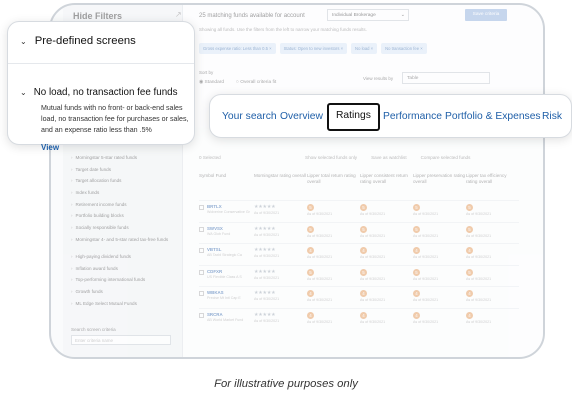 Image resolution: width=572 pixels, height=402 pixels. What do you see at coordinates (126, 173) in the screenshot?
I see `sidebar-item: › Target date funds` at bounding box center [126, 173].